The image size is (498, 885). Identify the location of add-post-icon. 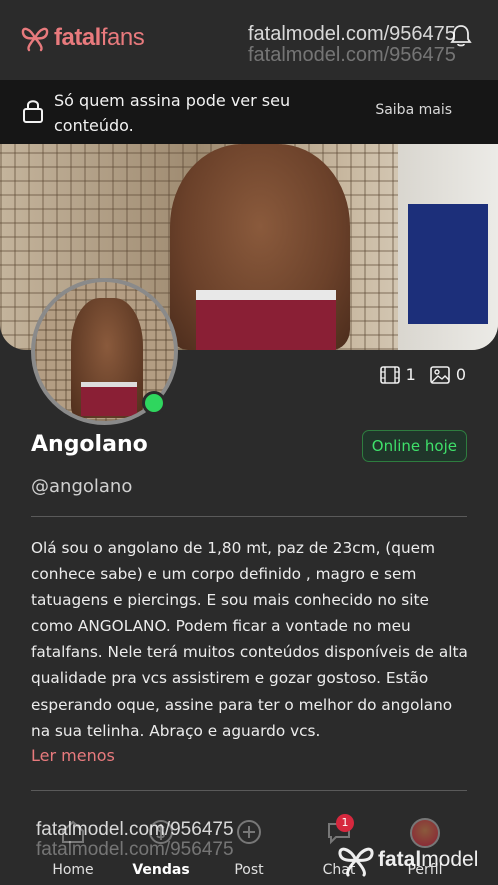
(249, 832).